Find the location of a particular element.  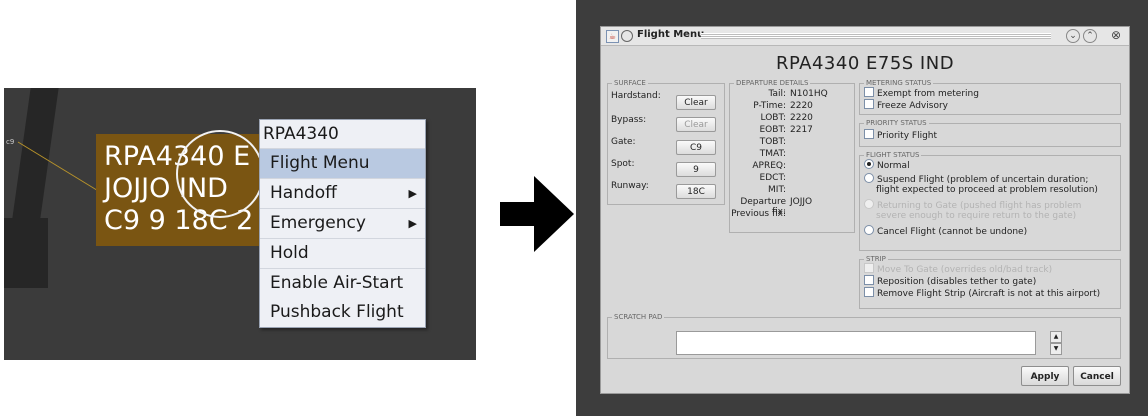

detail-value: JOJJO is located at coordinates (801, 202).